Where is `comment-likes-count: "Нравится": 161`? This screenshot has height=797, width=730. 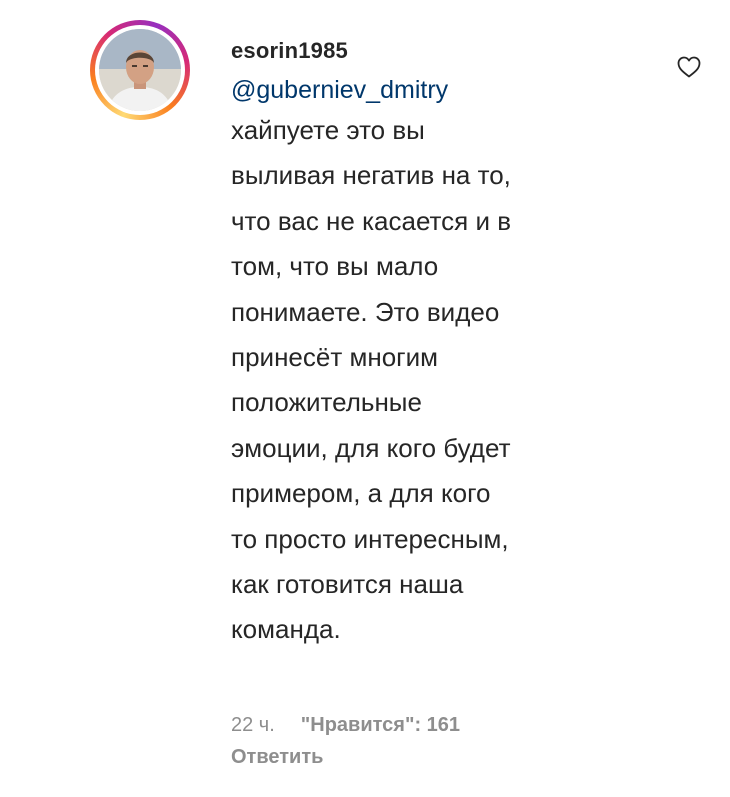
comment-likes-count: "Нравится": 161 is located at coordinates (380, 725).